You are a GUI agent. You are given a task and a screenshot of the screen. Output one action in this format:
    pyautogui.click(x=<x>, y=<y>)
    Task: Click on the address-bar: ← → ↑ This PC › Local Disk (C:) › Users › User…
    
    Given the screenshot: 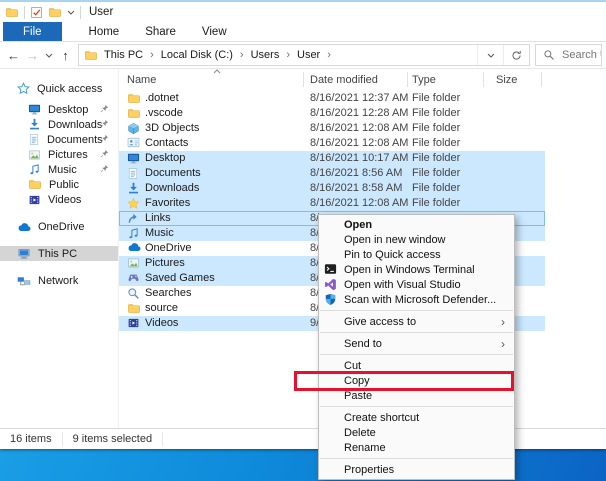 What is the action you would take?
    pyautogui.click(x=303, y=55)
    